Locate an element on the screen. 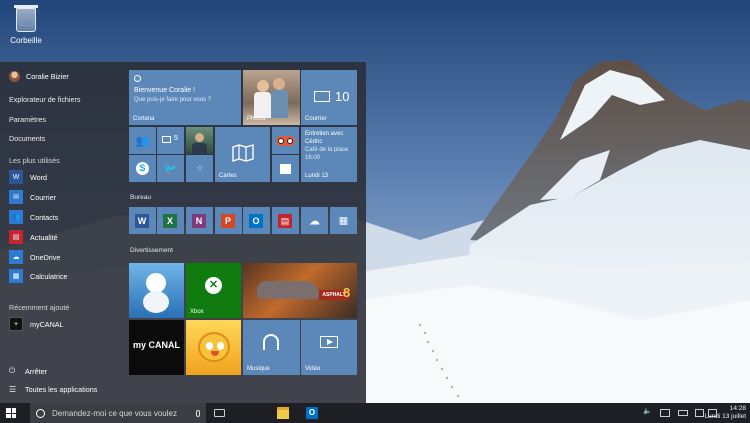 This screenshot has height=423, width=750. word-tile: W is located at coordinates (142, 220).